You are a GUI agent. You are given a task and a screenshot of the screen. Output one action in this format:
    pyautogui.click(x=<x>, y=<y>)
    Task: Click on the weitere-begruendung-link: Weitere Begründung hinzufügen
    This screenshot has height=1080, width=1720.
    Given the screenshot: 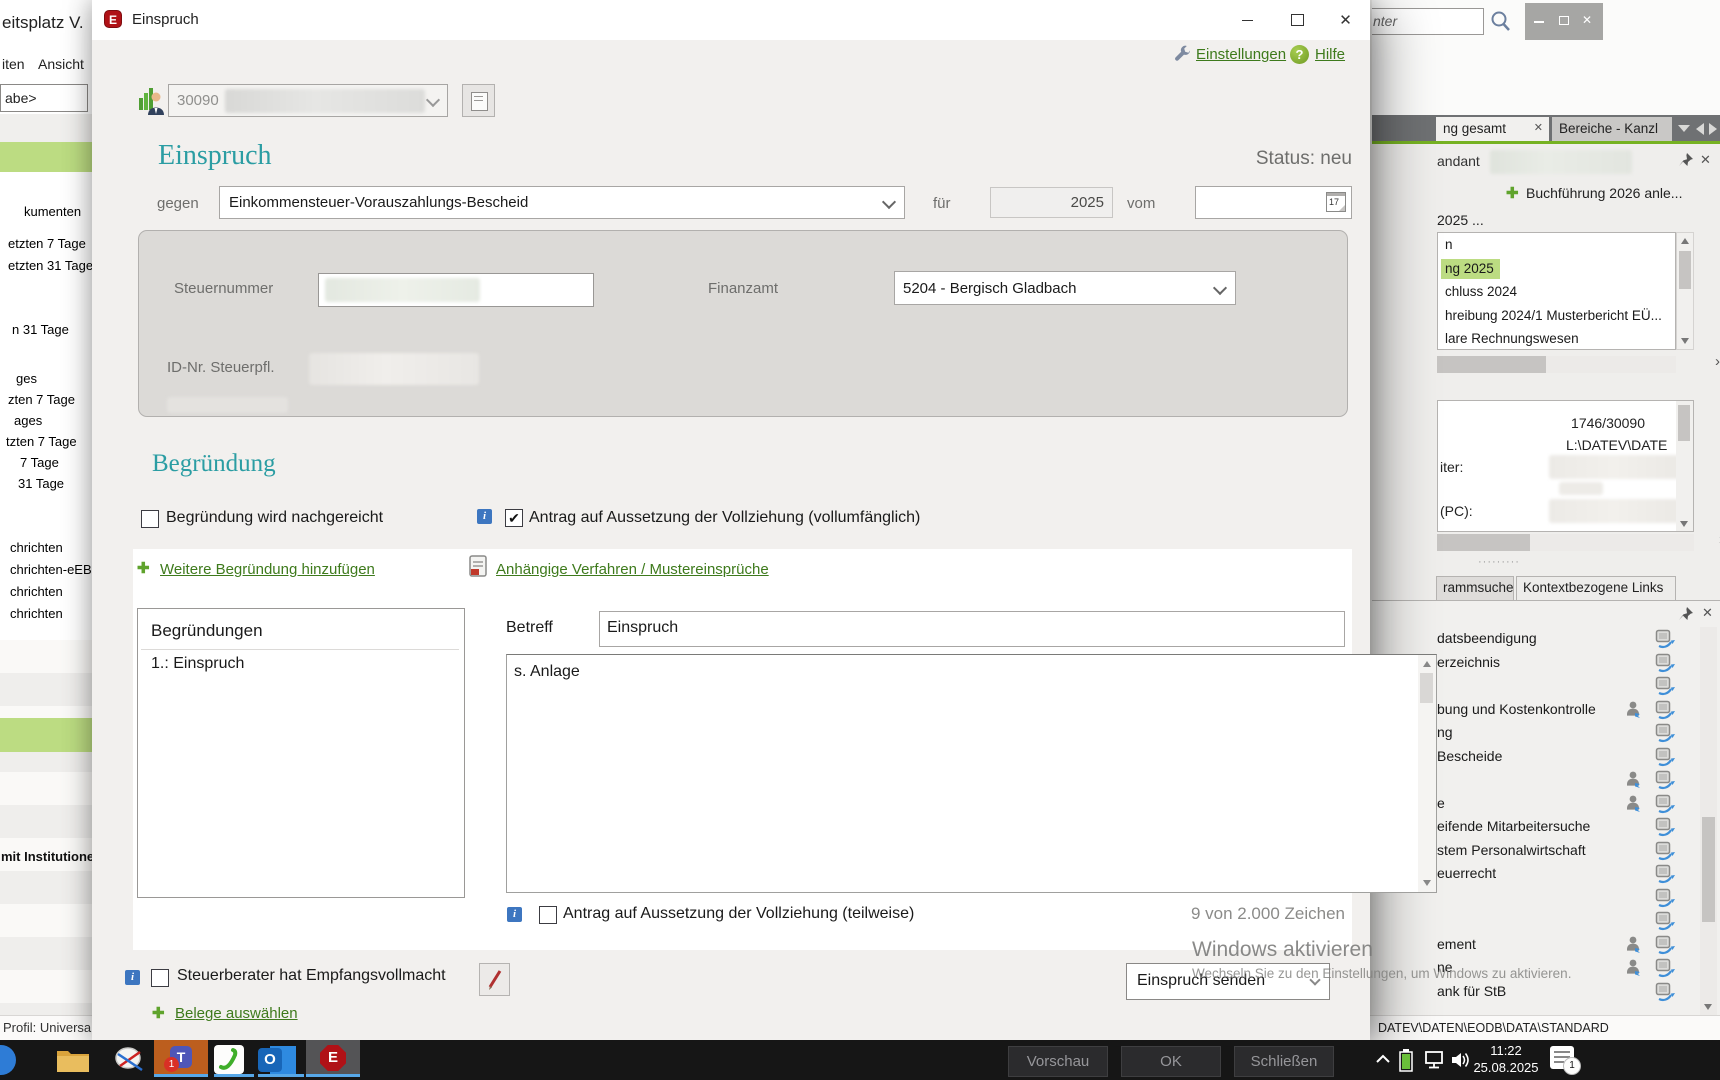 What is the action you would take?
    pyautogui.click(x=267, y=569)
    